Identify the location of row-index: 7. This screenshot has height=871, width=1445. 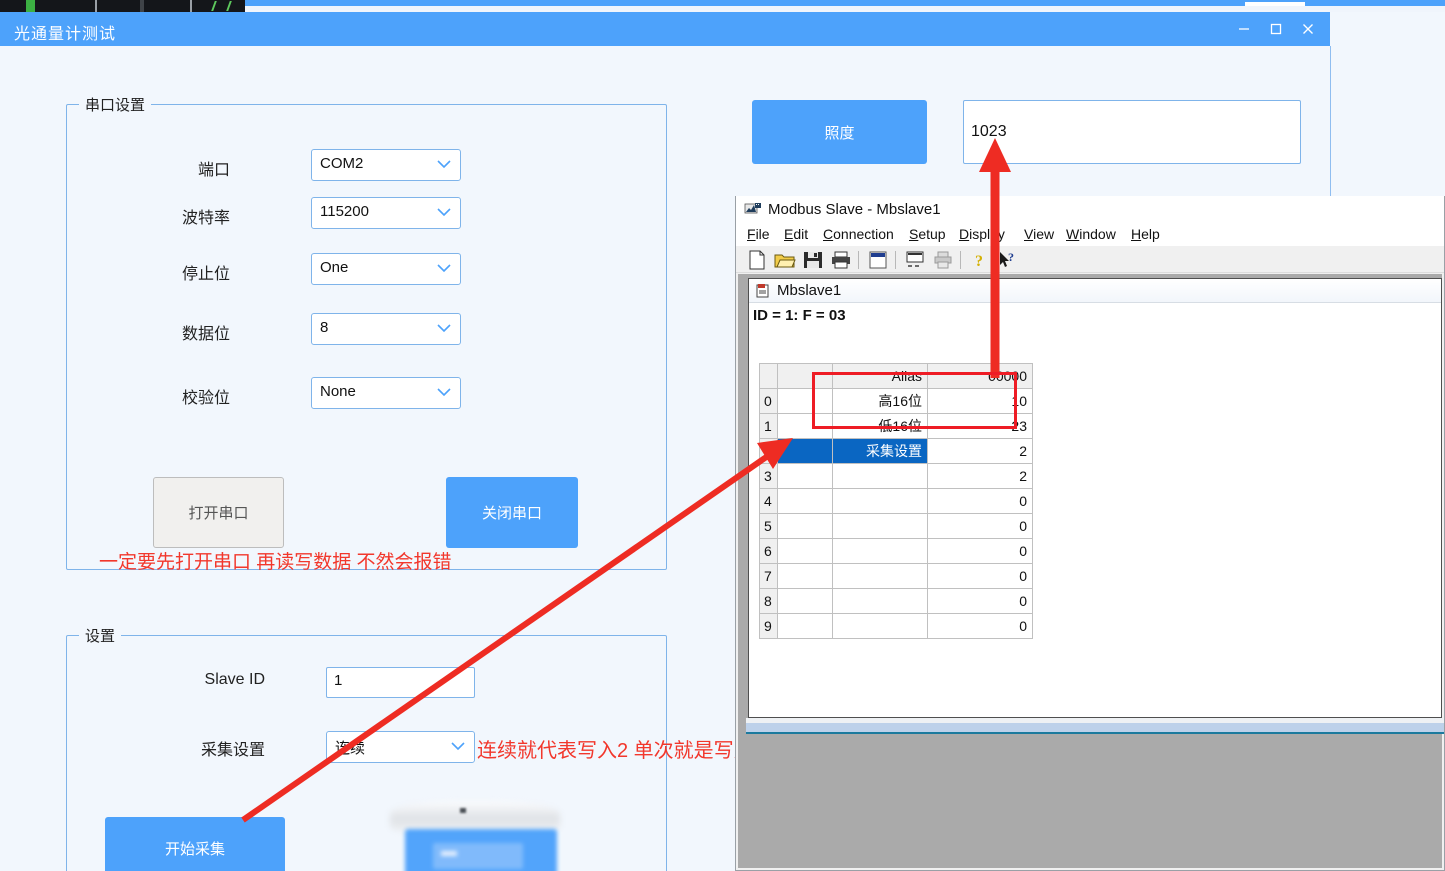
(768, 576).